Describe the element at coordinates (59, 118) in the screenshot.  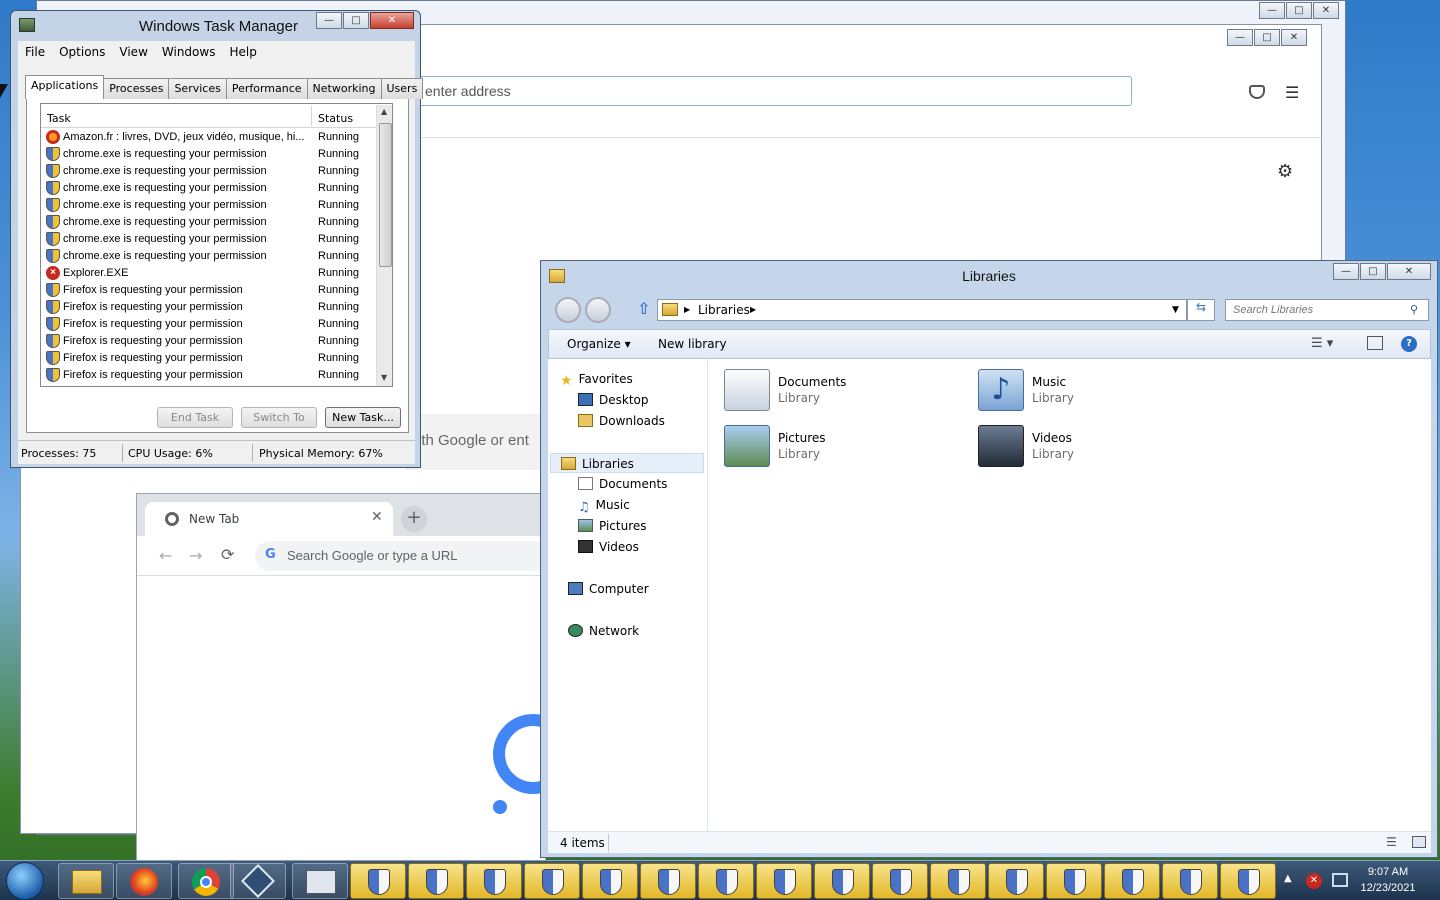
I see `column-task-header: Task` at that location.